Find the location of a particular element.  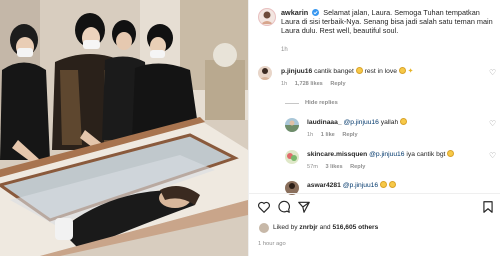

crying-emoji-icon is located at coordinates (451, 153).